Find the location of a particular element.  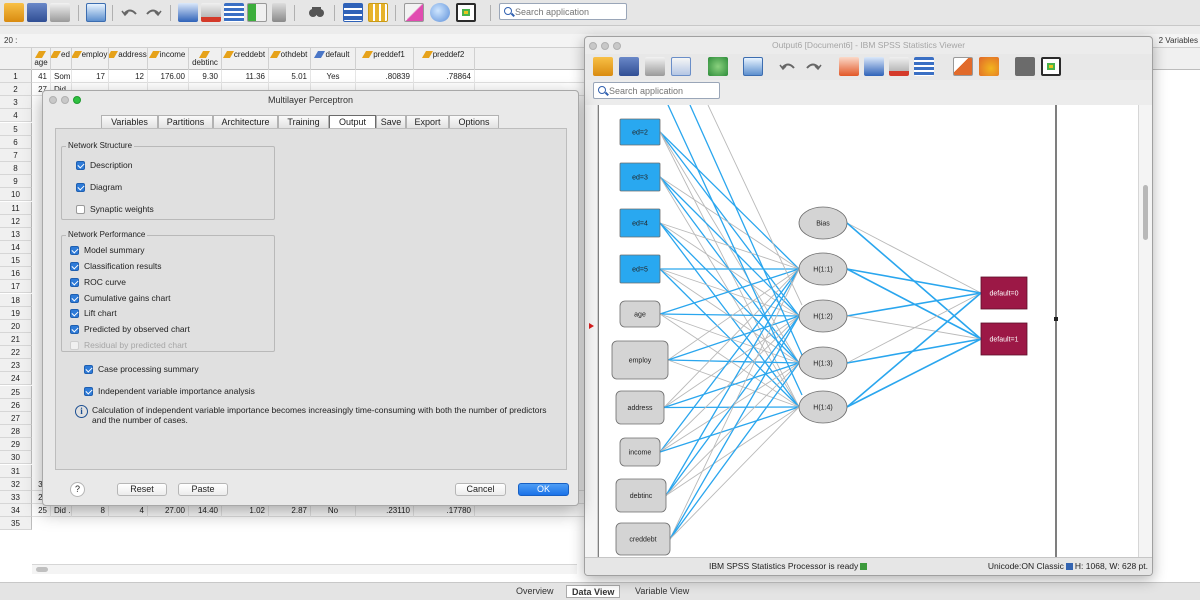

cell-address: 12 is located at coordinates (128, 76).